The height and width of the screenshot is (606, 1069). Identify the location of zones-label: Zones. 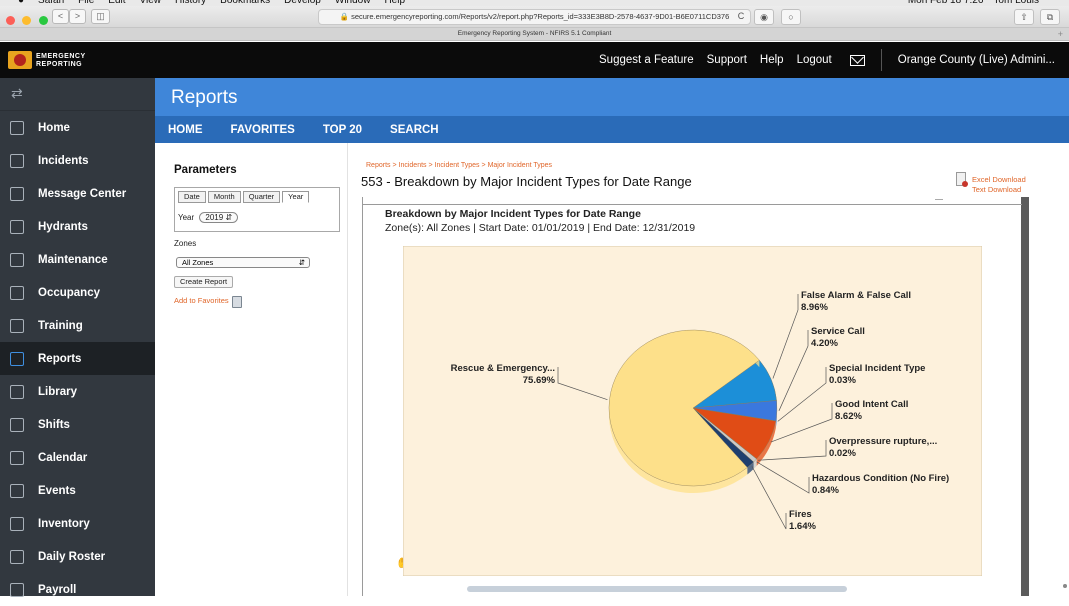
(185, 243).